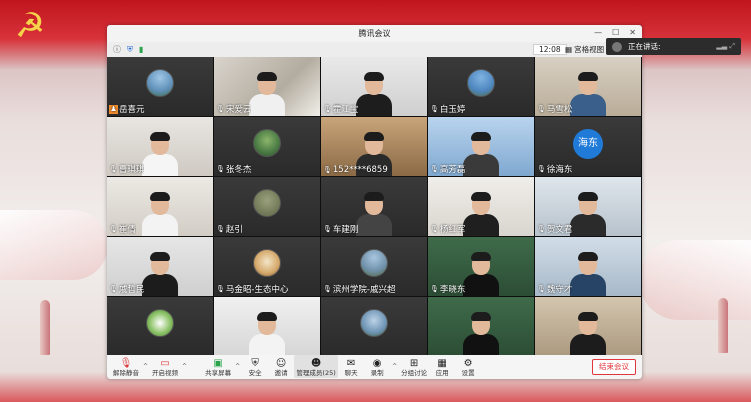 This screenshot has width=751, height=402. What do you see at coordinates (374, 146) in the screenshot?
I see `participant-tile: 🎙 152****6859` at bounding box center [374, 146].